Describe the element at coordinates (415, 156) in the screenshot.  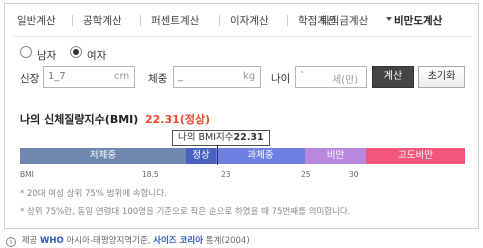
I see `scale-segment-severely-obese: 고도비만` at that location.